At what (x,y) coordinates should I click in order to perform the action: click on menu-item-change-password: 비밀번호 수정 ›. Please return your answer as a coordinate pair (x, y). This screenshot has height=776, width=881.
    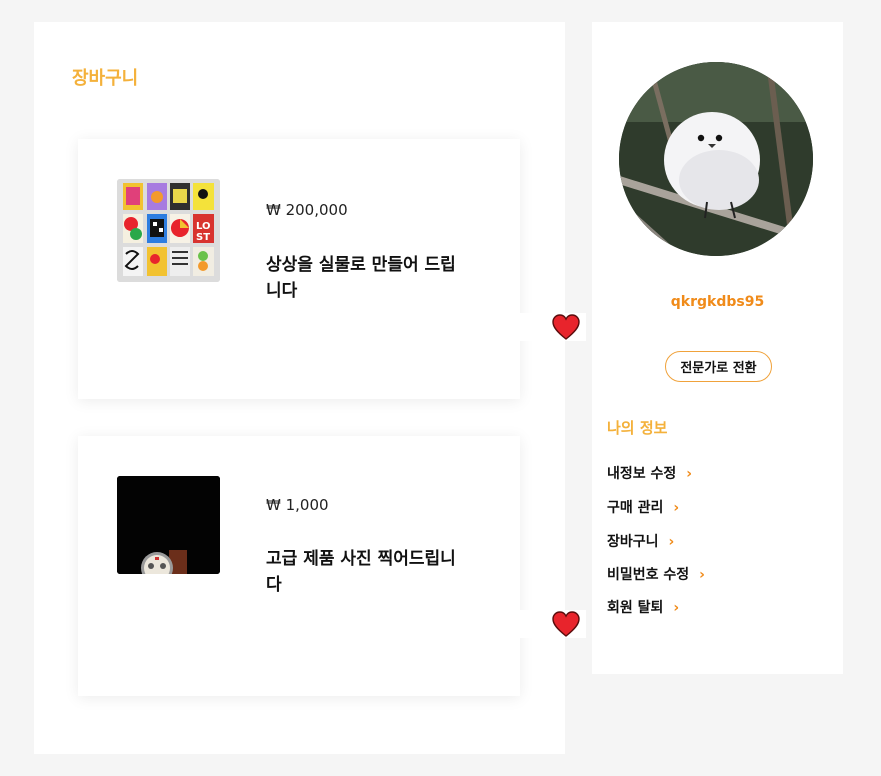
    Looking at the image, I should click on (656, 574).